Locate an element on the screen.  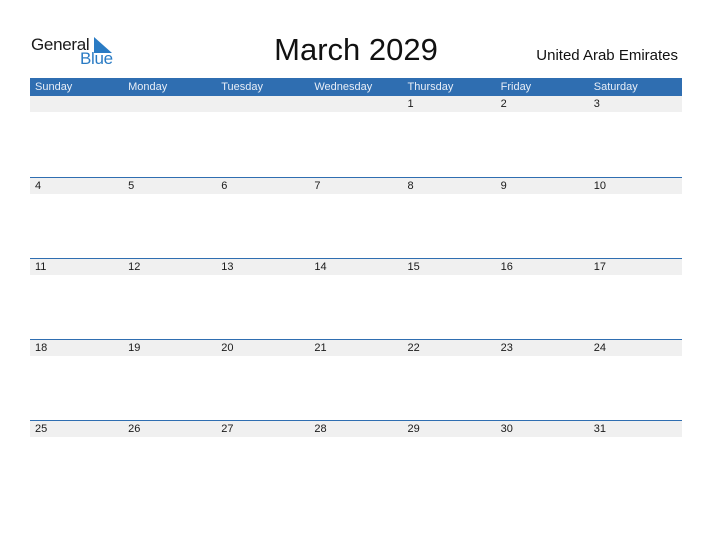
week-row-1: 1 2 3 is located at coordinates (356, 136).